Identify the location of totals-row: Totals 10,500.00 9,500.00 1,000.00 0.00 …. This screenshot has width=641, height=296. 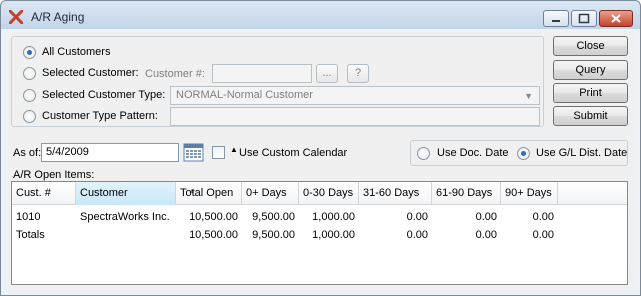
(319, 235).